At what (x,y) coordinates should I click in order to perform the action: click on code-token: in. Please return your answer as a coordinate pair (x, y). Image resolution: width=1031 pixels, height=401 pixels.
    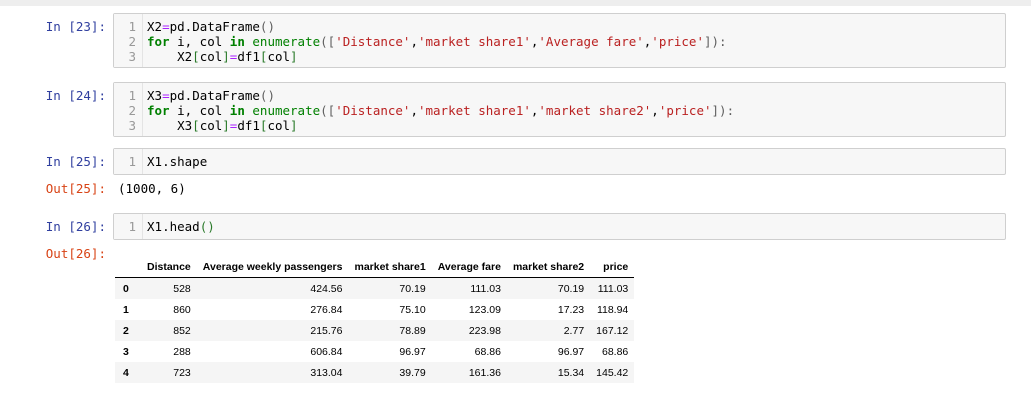
    Looking at the image, I should click on (237, 41).